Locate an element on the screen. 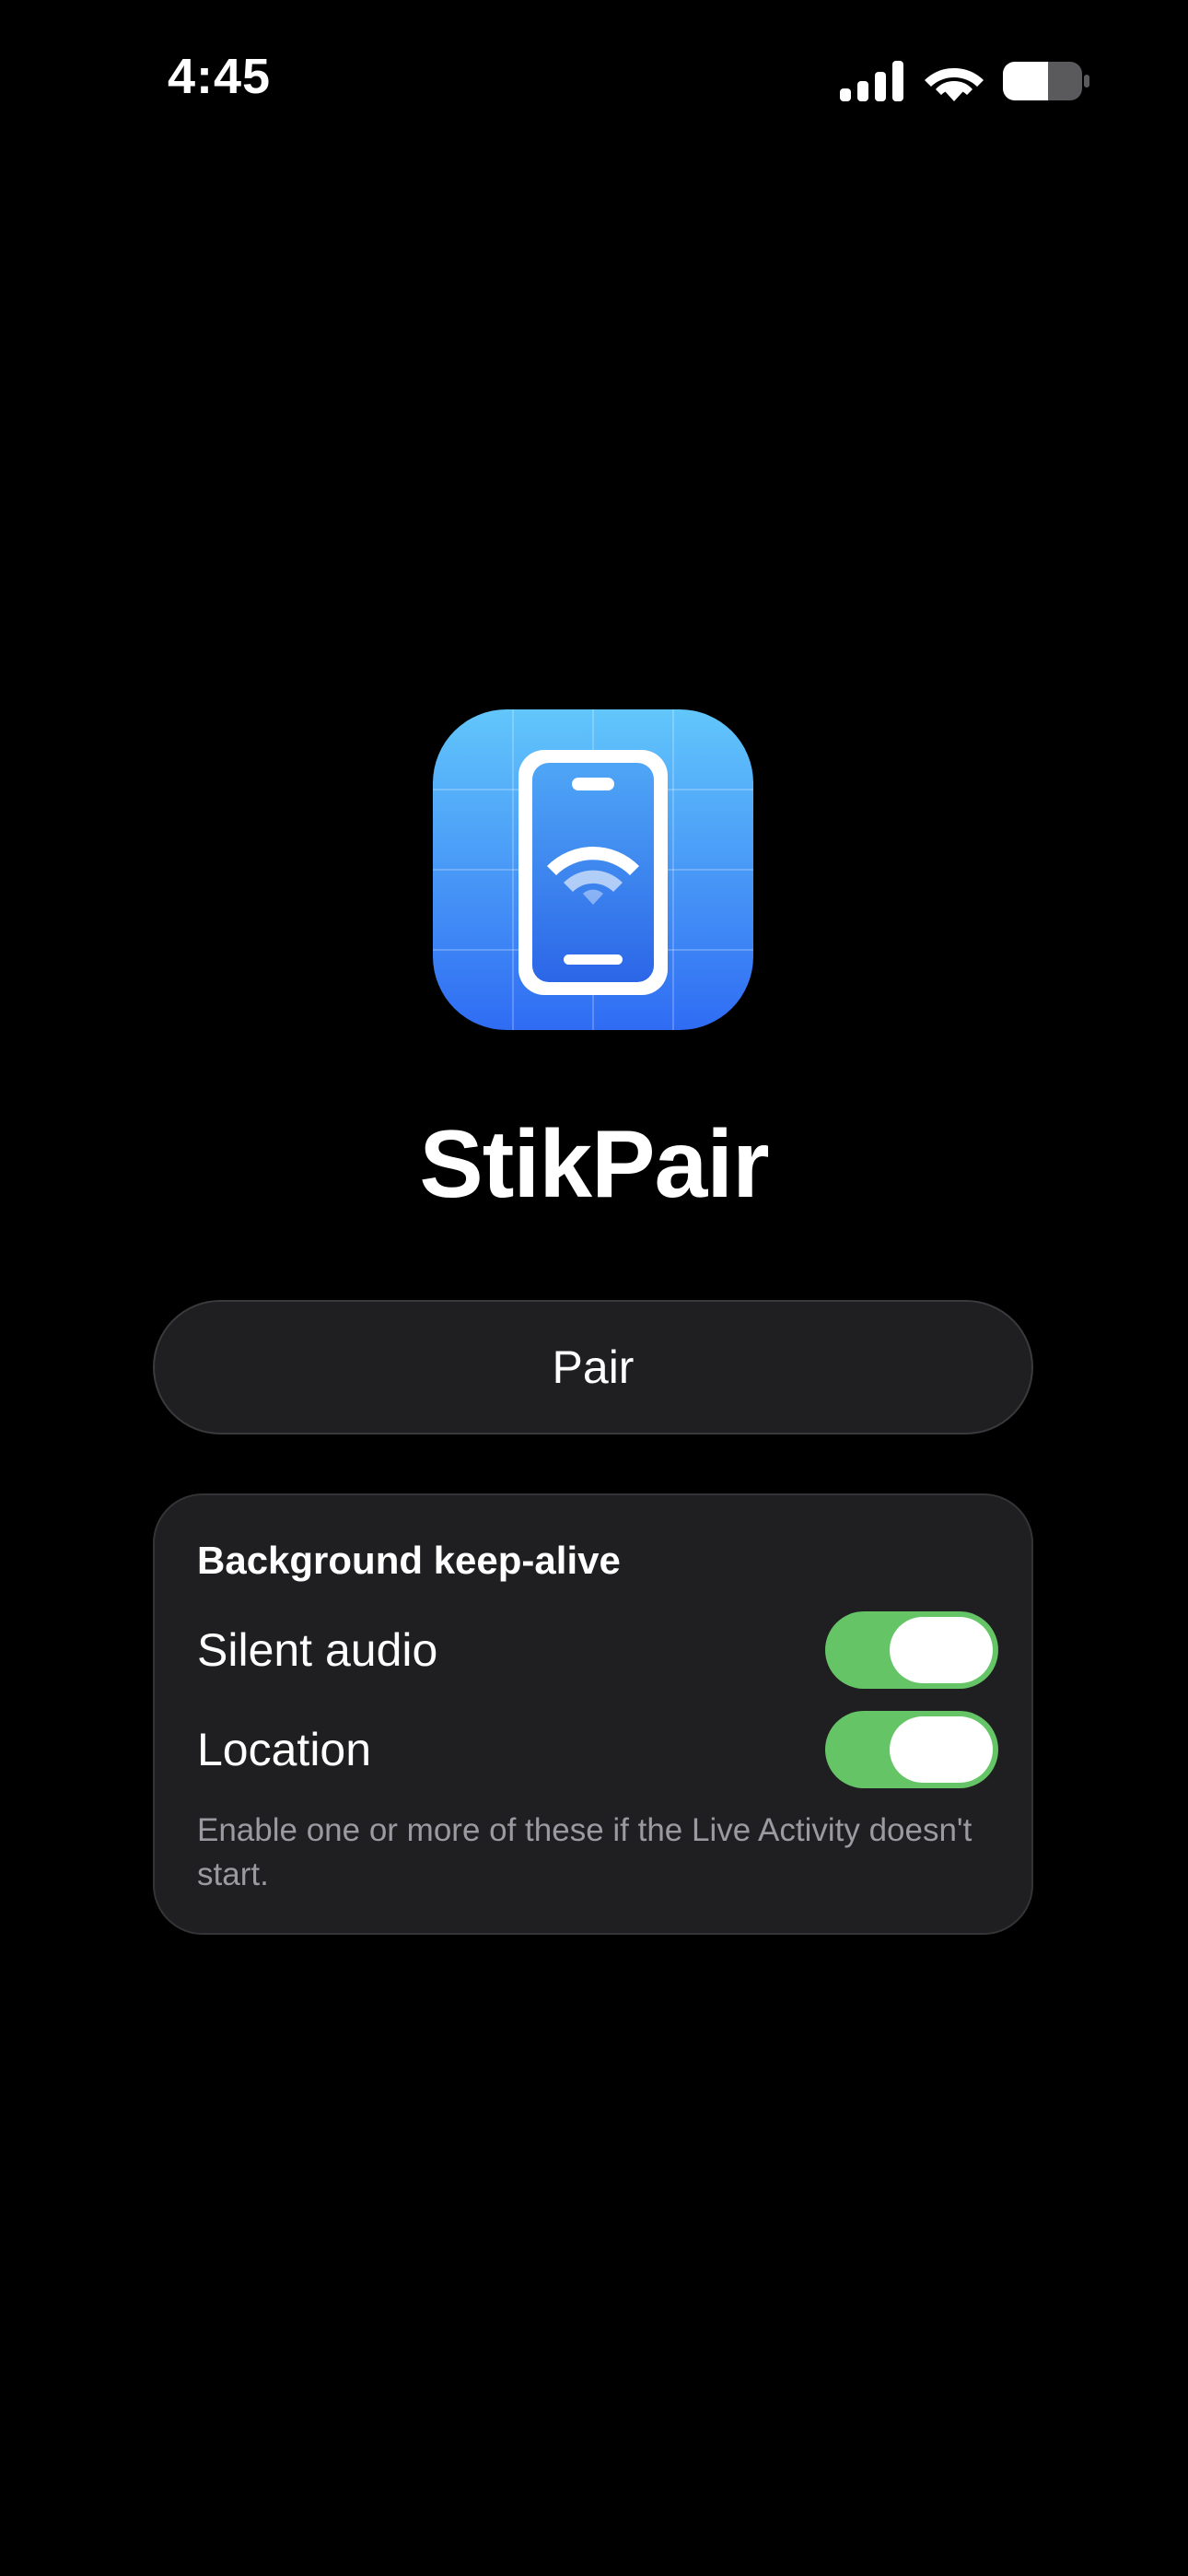 Image resolution: width=1188 pixels, height=2576 pixels. app-title: StikPair is located at coordinates (594, 1164).